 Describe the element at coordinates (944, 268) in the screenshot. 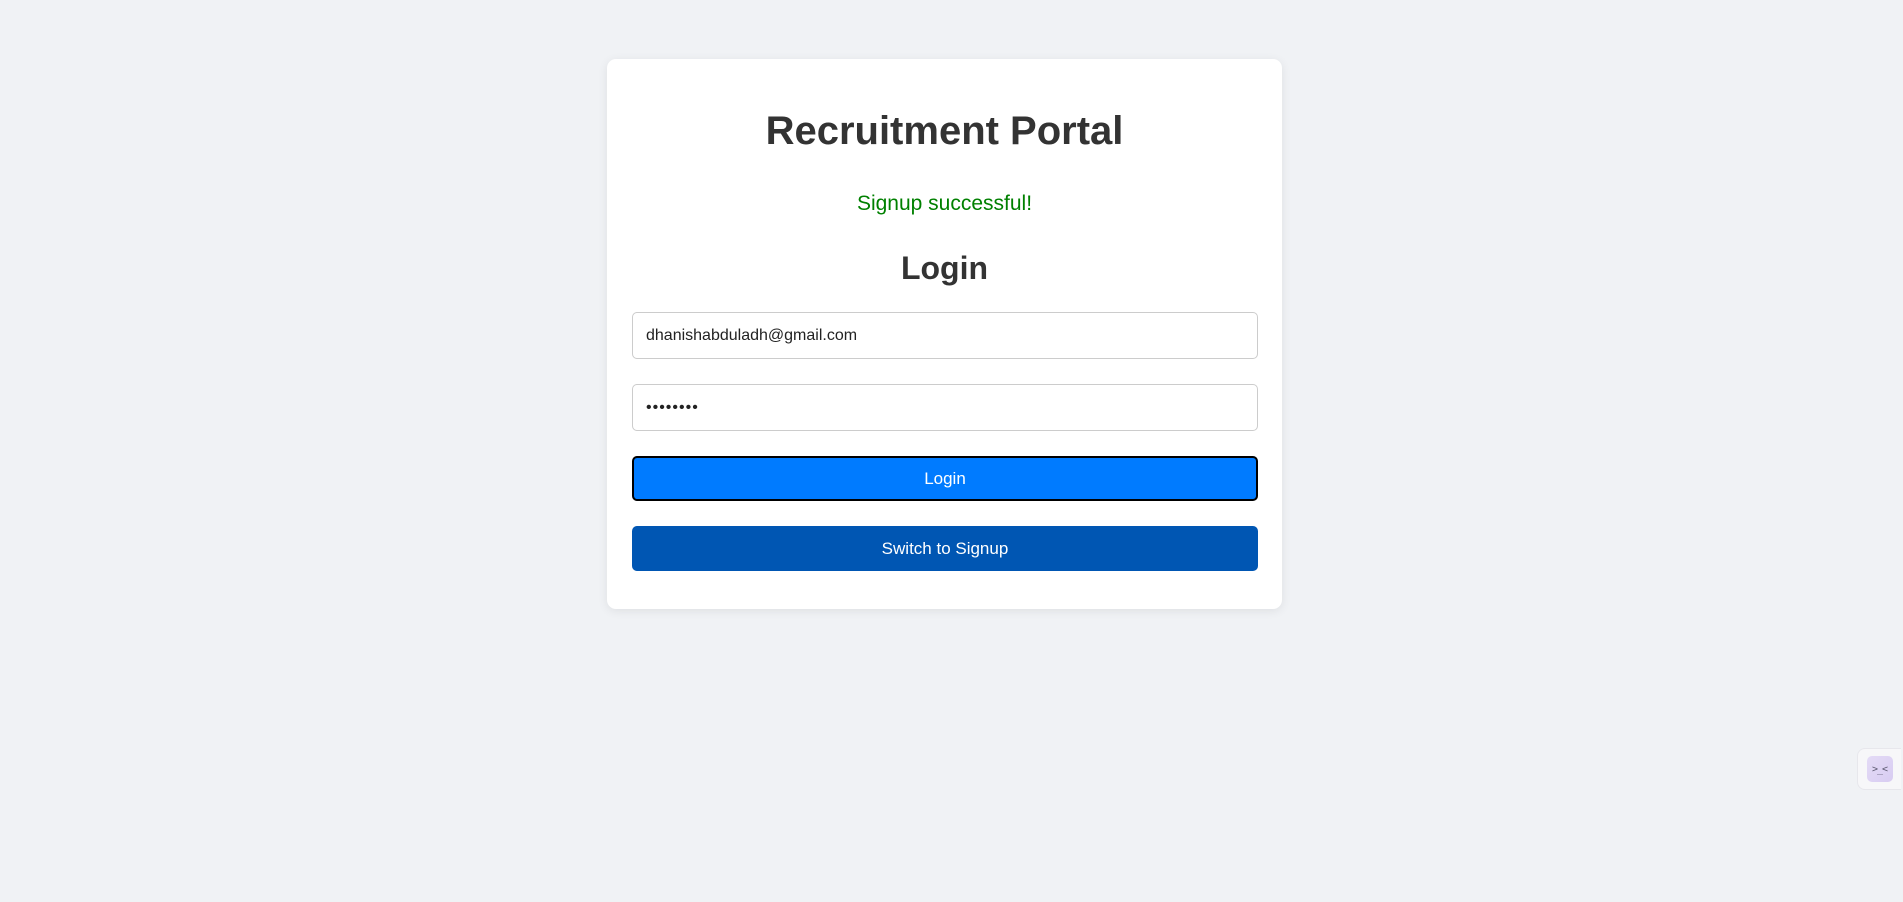

I see `form-heading: Login` at that location.